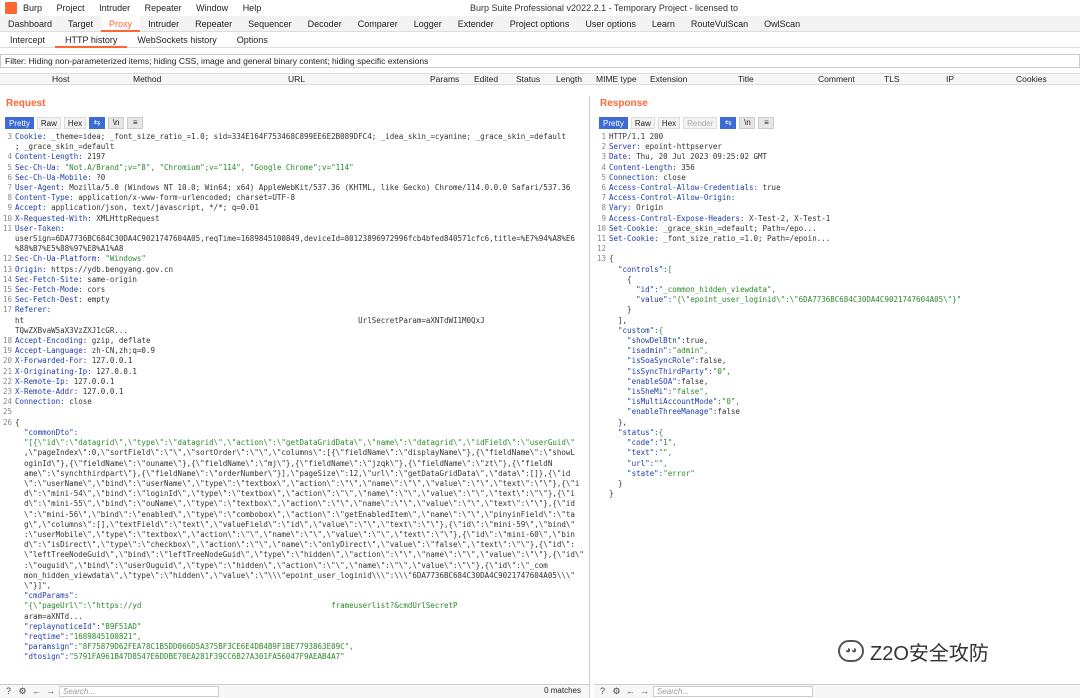  I want to click on column-title: Title, so click(746, 79).